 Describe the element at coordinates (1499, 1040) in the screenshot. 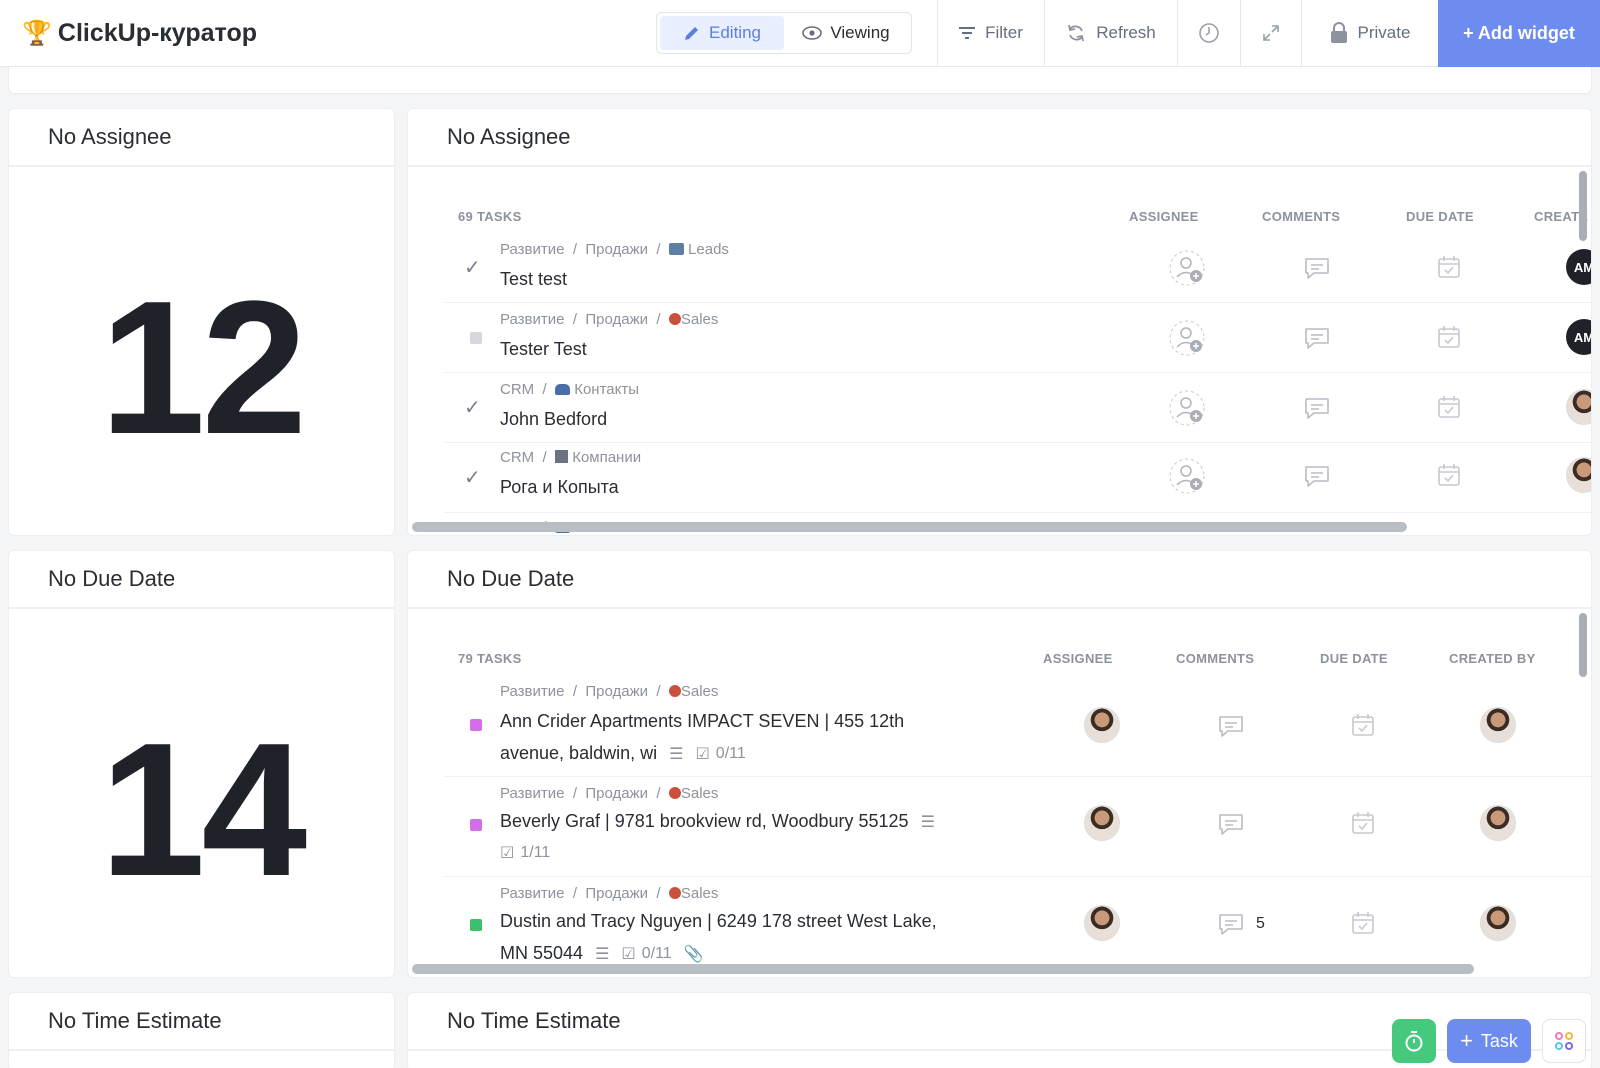

I see `new-task-label: Task` at that location.